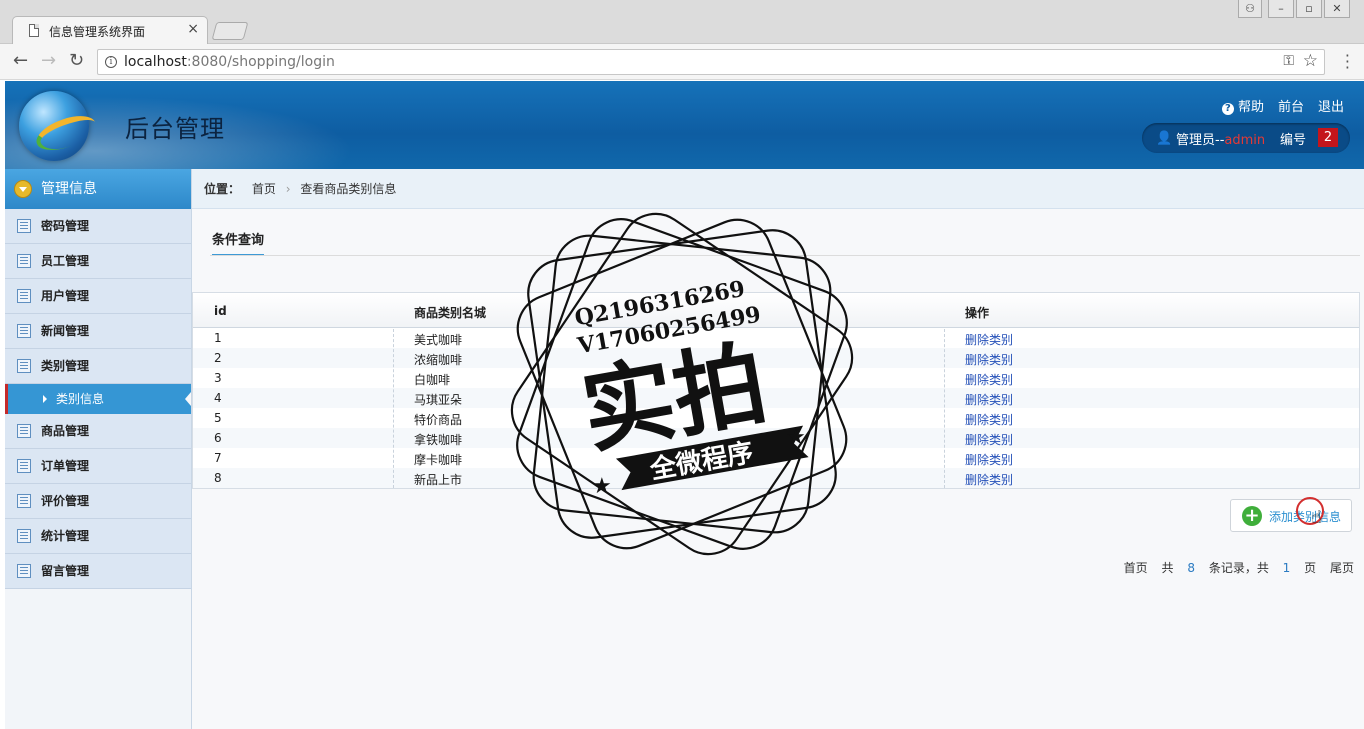 The image size is (1364, 729). Describe the element at coordinates (438, 440) in the screenshot. I see `cell-name: 拿铁咖啡` at that location.